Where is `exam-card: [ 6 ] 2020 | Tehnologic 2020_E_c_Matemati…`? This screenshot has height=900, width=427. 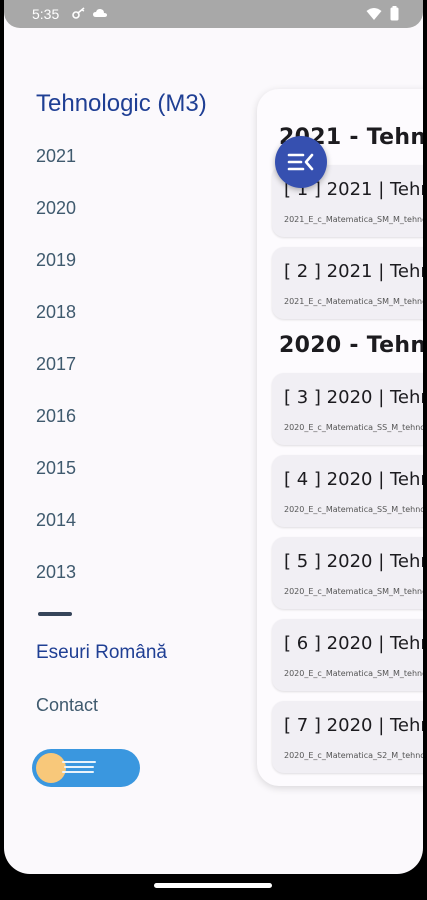 exam-card: [ 6 ] 2020 | Tehnologic 2020_E_c_Matemati… is located at coordinates (347, 655).